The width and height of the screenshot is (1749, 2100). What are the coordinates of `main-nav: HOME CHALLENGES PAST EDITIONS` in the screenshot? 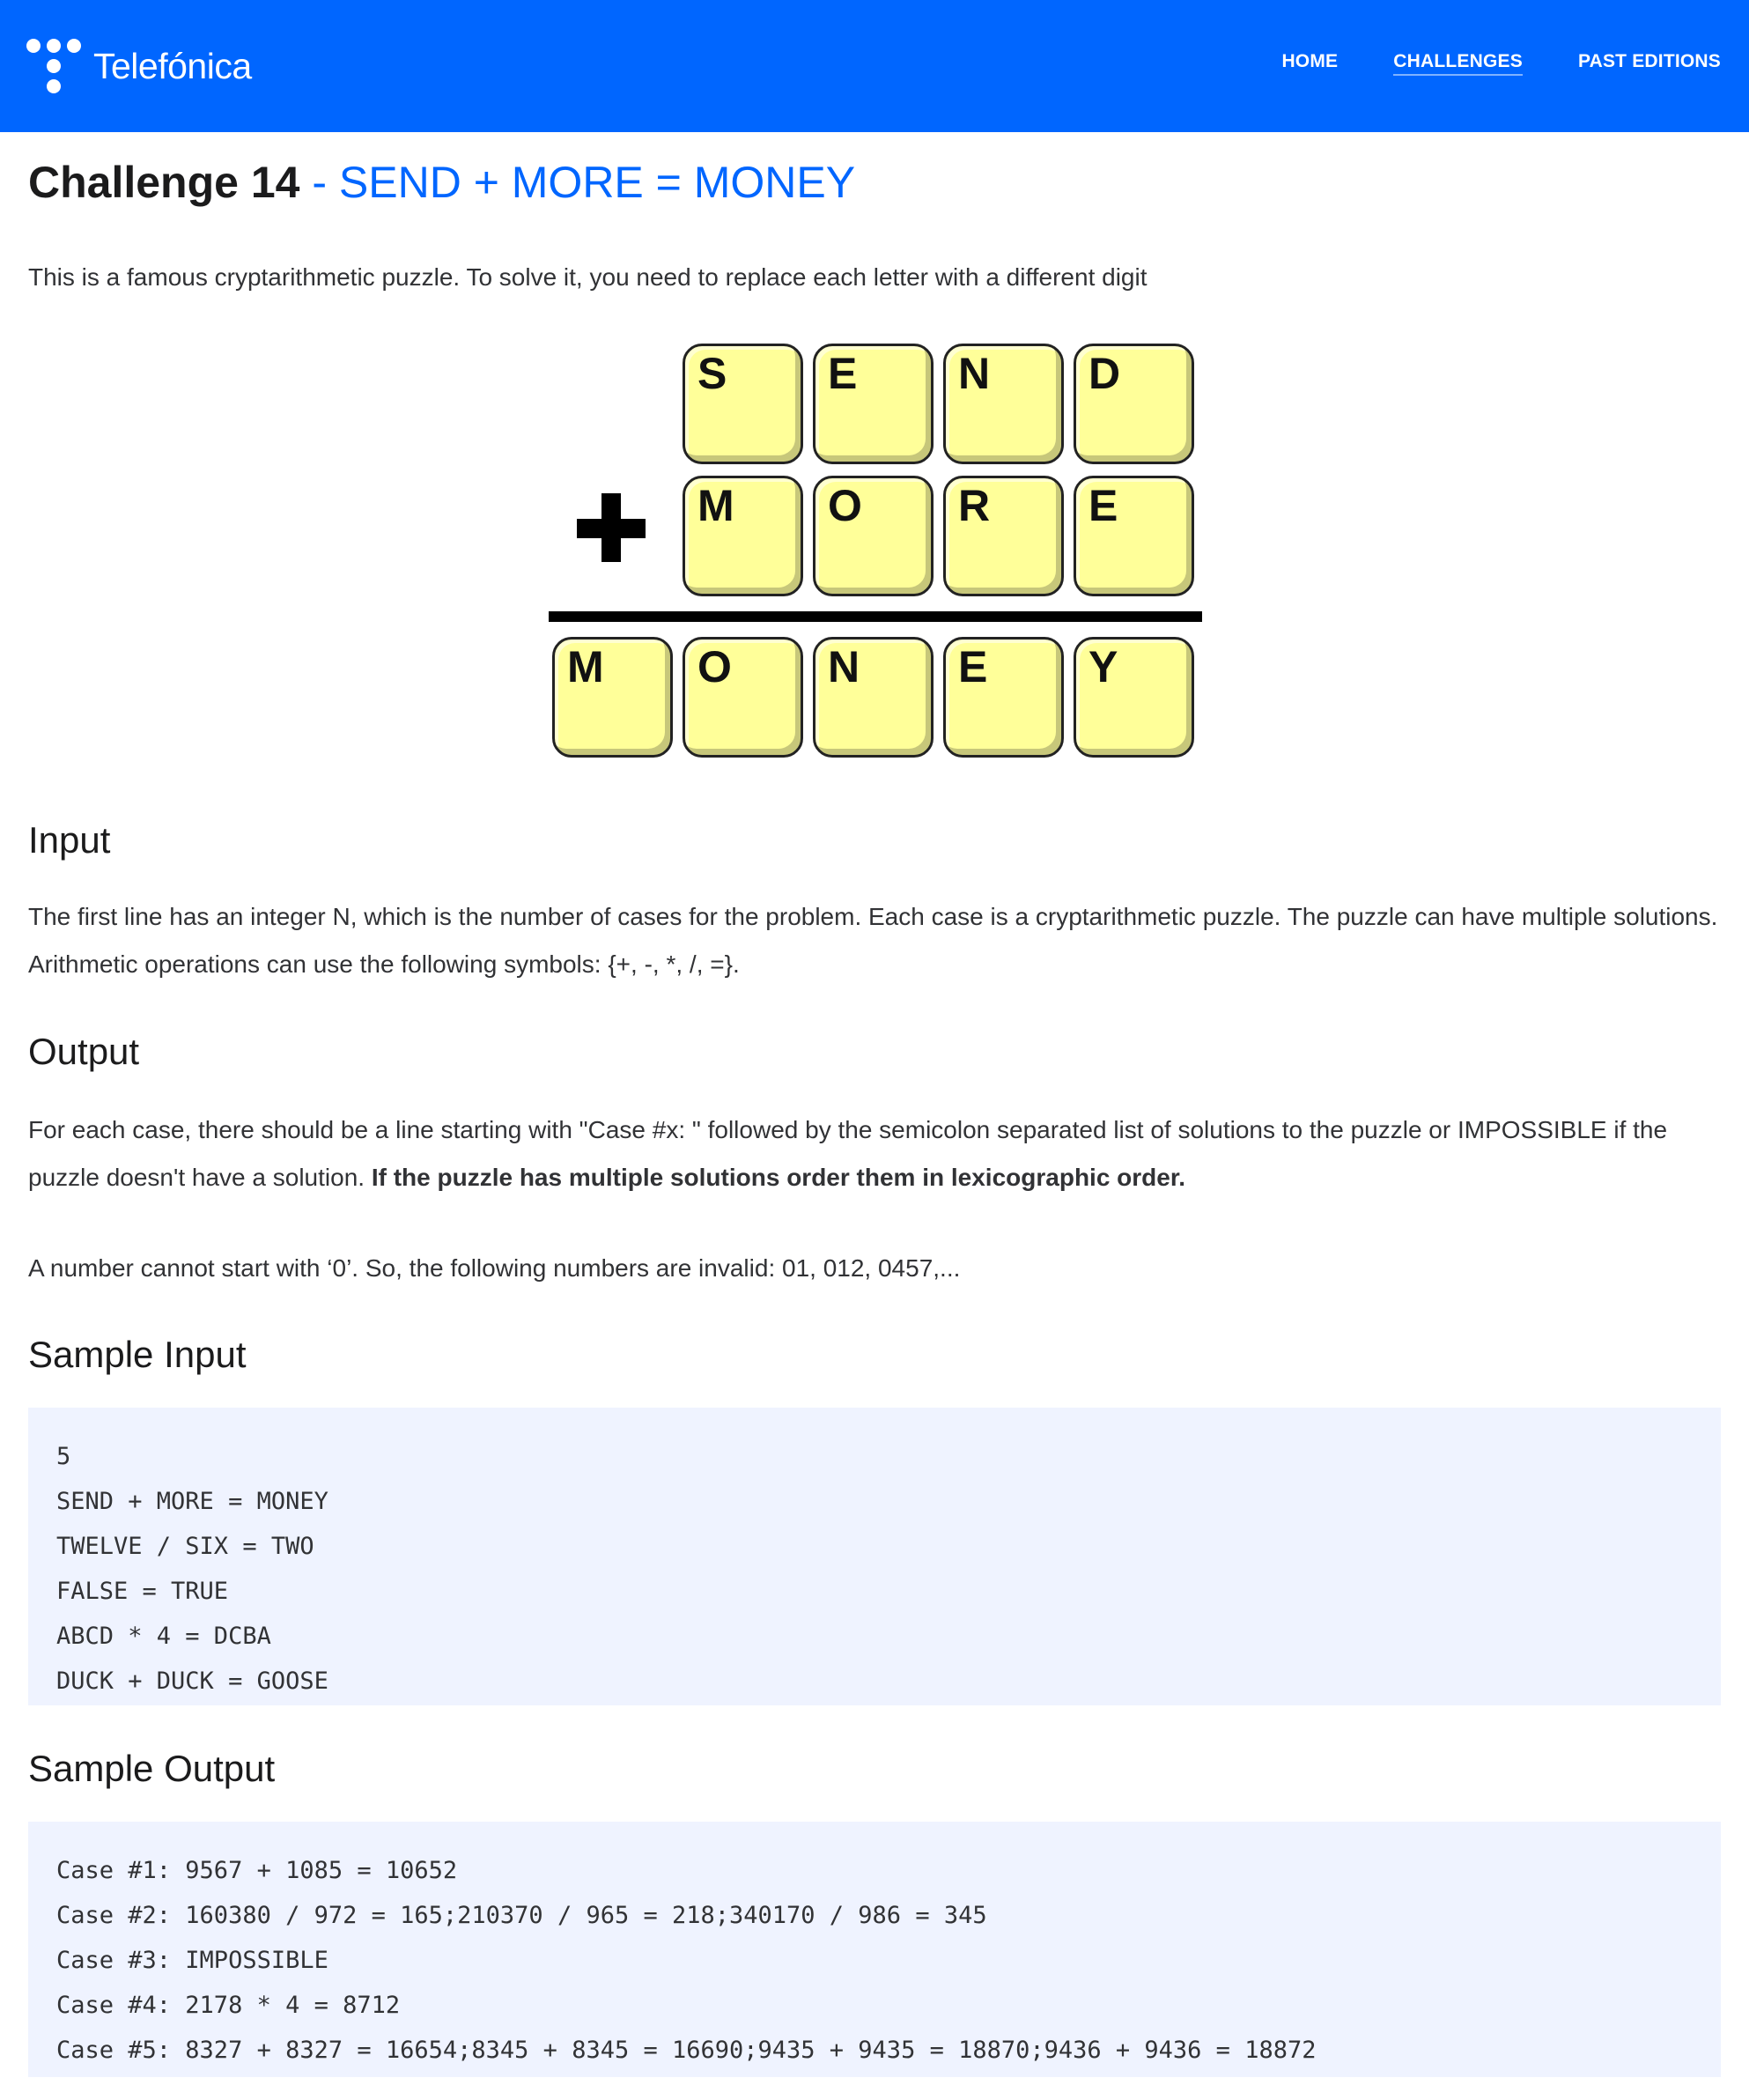 It's located at (1501, 63).